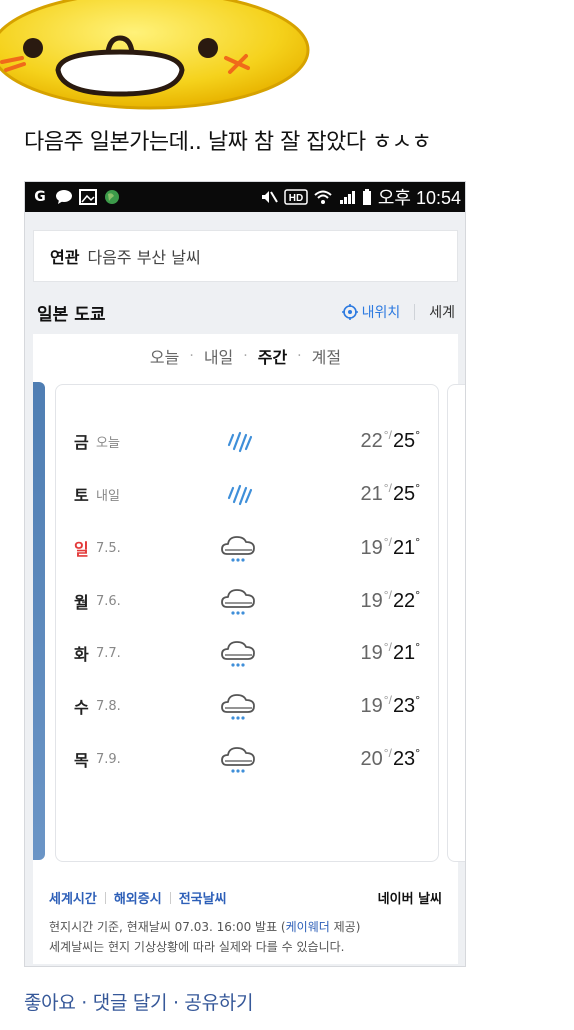 This screenshot has height=1030, width=574. Describe the element at coordinates (245, 197) in the screenshot. I see `status-bar: G HD 오후 10:54` at that location.